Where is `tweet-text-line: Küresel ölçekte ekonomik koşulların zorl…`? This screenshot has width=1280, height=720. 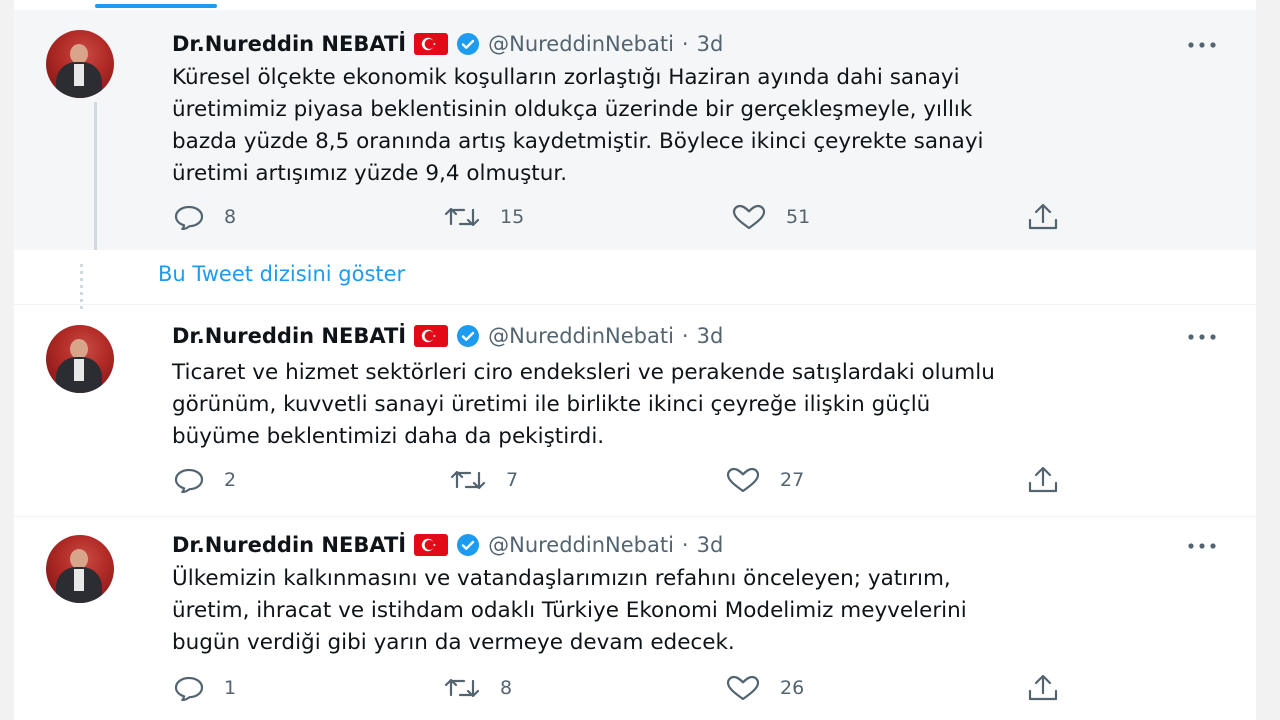
tweet-text-line: Küresel ölçekte ekonomik koşulların zorl… is located at coordinates (566, 77).